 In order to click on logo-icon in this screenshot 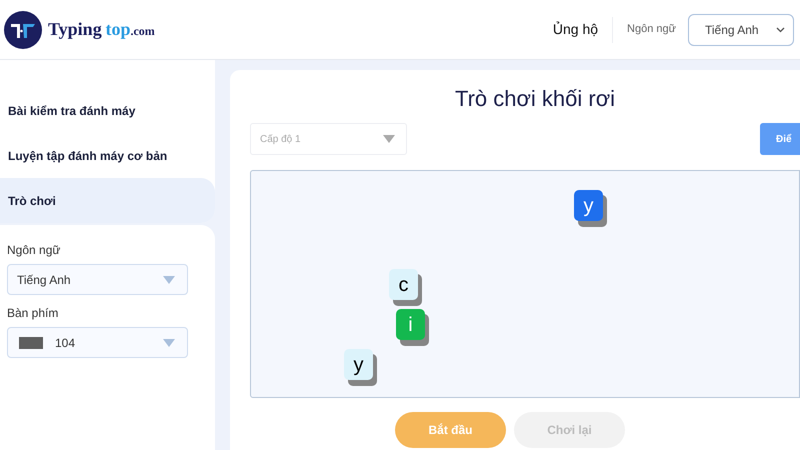, I will do `click(23, 29)`.